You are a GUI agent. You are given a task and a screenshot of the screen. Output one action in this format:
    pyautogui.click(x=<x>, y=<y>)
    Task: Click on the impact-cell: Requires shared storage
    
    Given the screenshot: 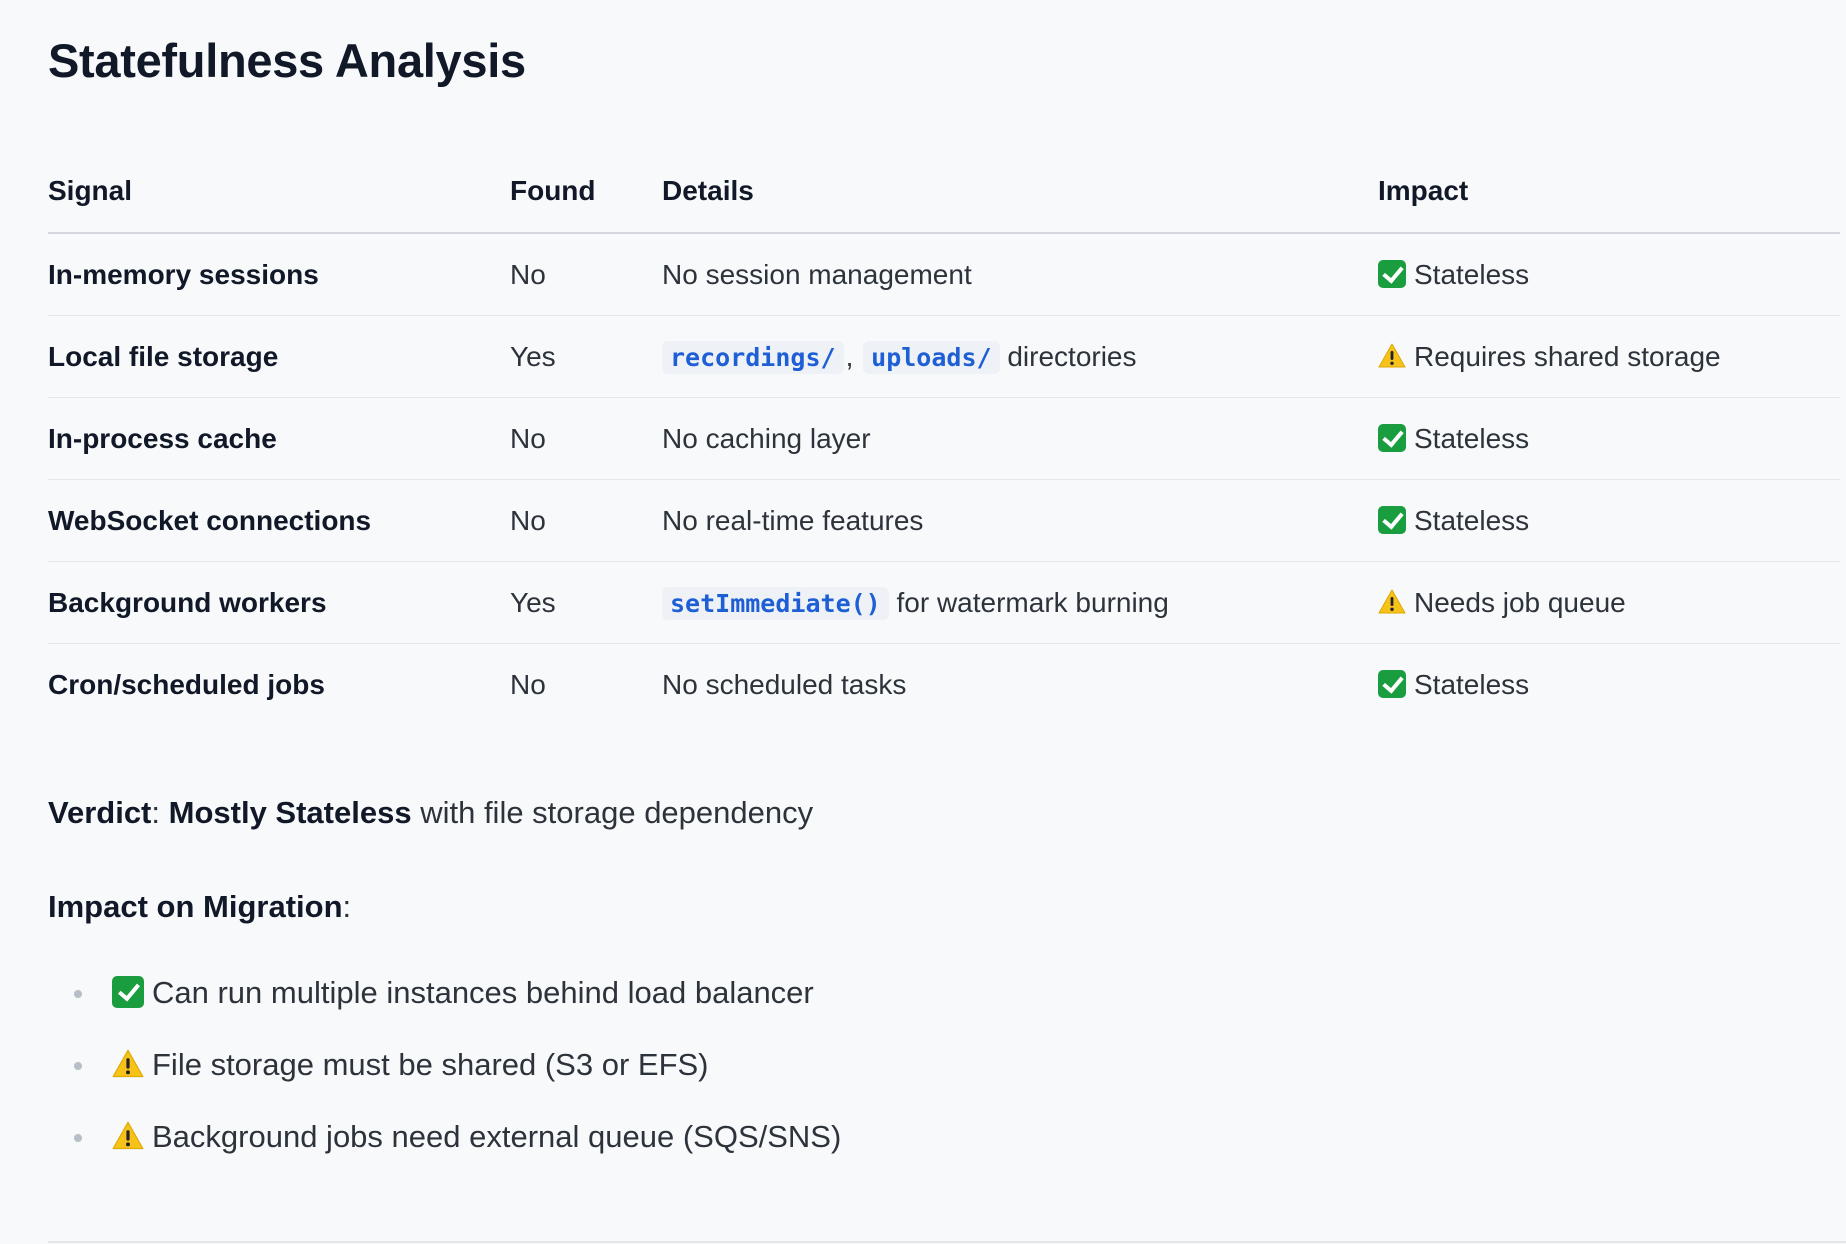 What is the action you would take?
    pyautogui.click(x=1609, y=356)
    